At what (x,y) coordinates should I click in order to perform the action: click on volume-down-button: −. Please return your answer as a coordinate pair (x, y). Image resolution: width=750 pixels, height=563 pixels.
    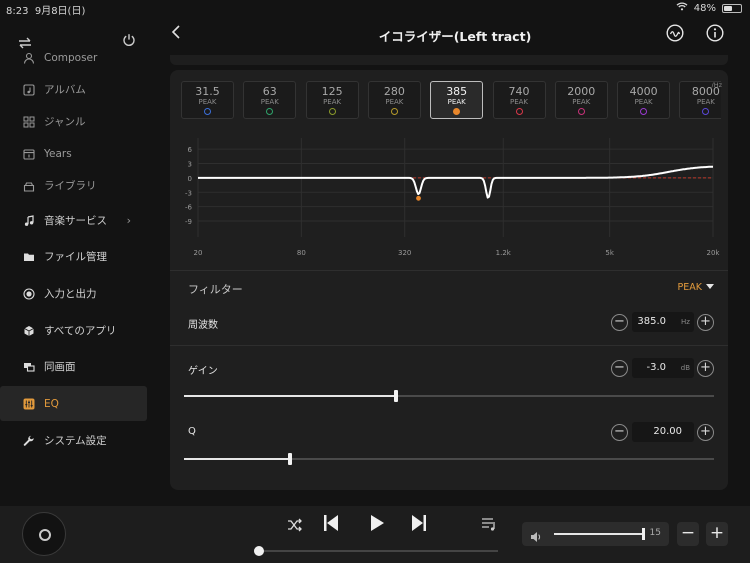
    Looking at the image, I should click on (688, 534).